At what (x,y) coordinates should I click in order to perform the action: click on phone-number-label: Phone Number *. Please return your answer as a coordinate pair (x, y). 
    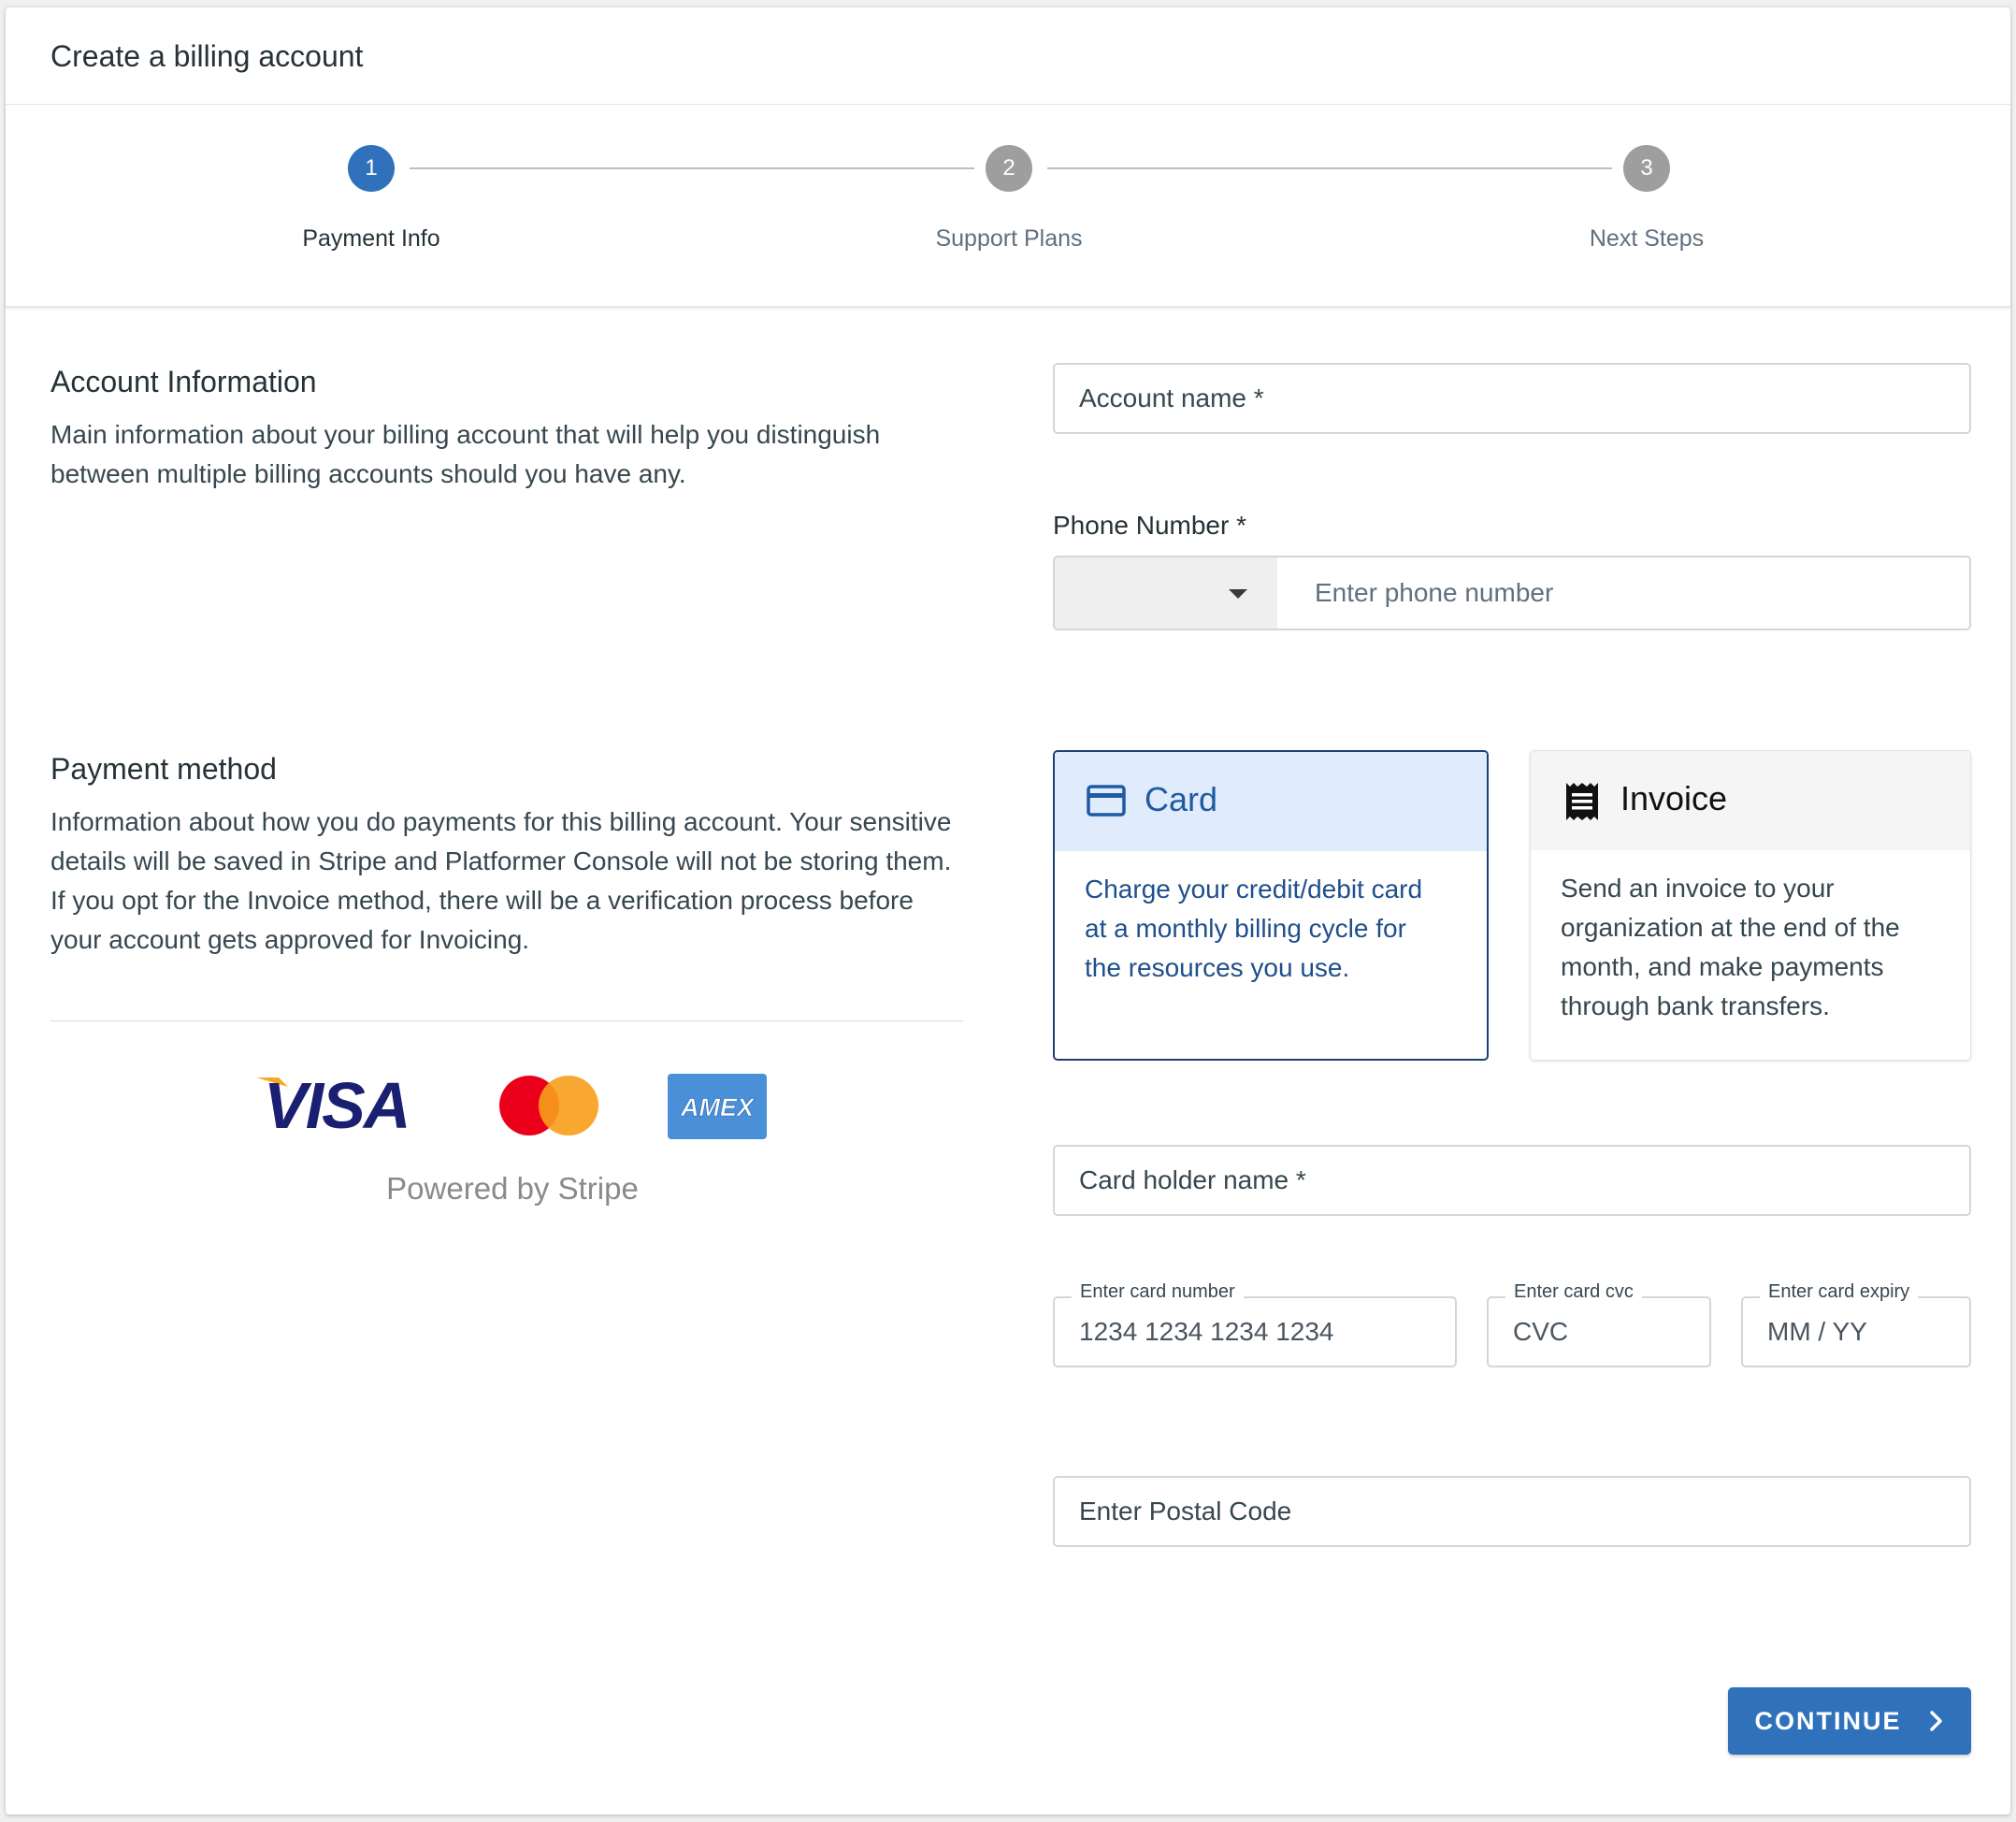
    Looking at the image, I should click on (1150, 525).